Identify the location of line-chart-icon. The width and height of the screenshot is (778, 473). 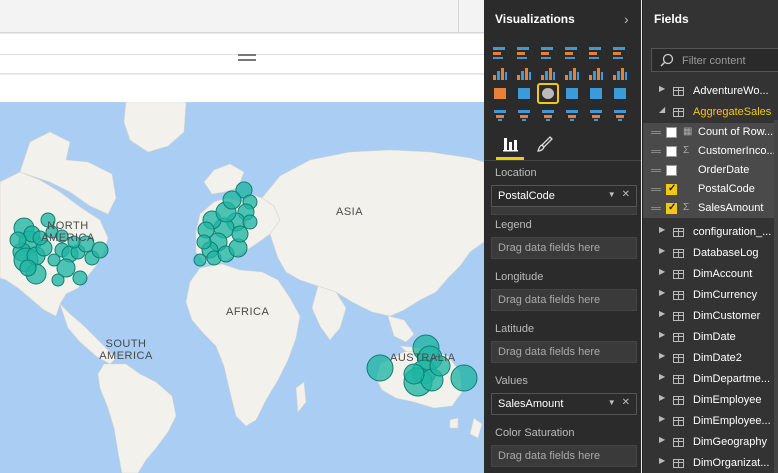
(500, 72).